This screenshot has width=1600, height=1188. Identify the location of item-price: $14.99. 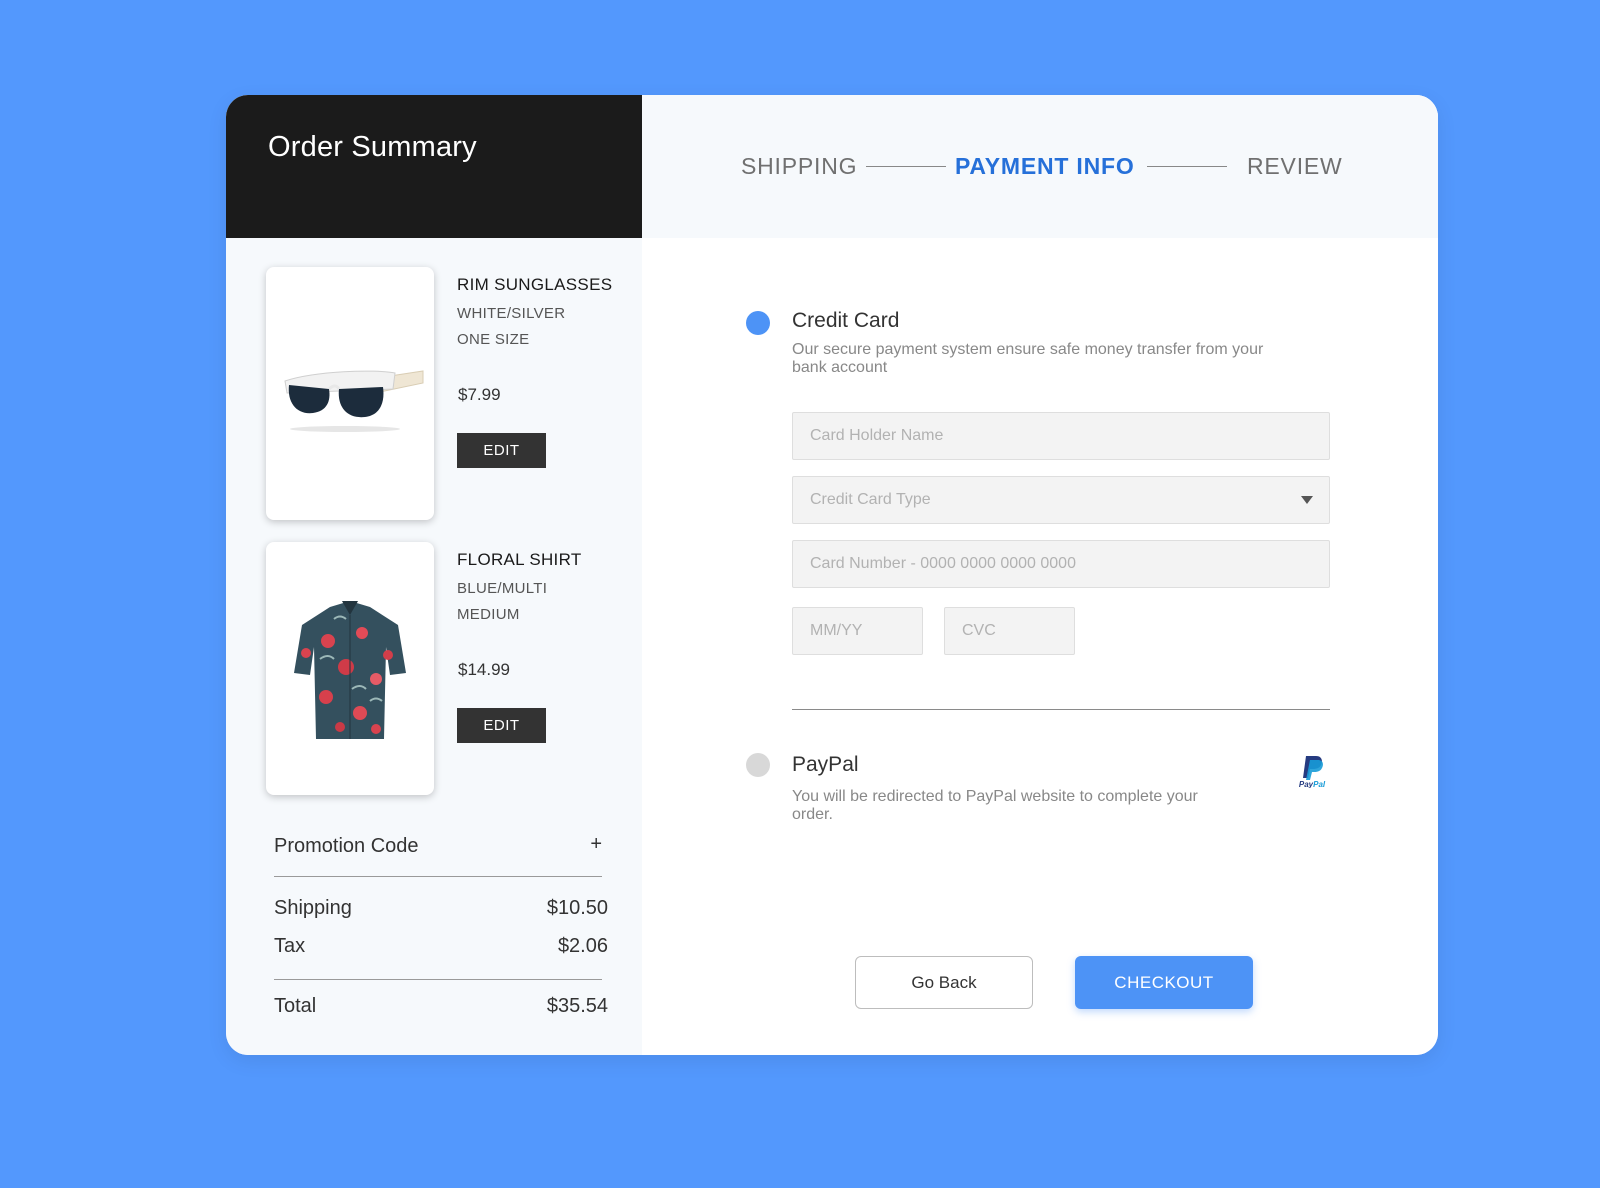
(484, 669).